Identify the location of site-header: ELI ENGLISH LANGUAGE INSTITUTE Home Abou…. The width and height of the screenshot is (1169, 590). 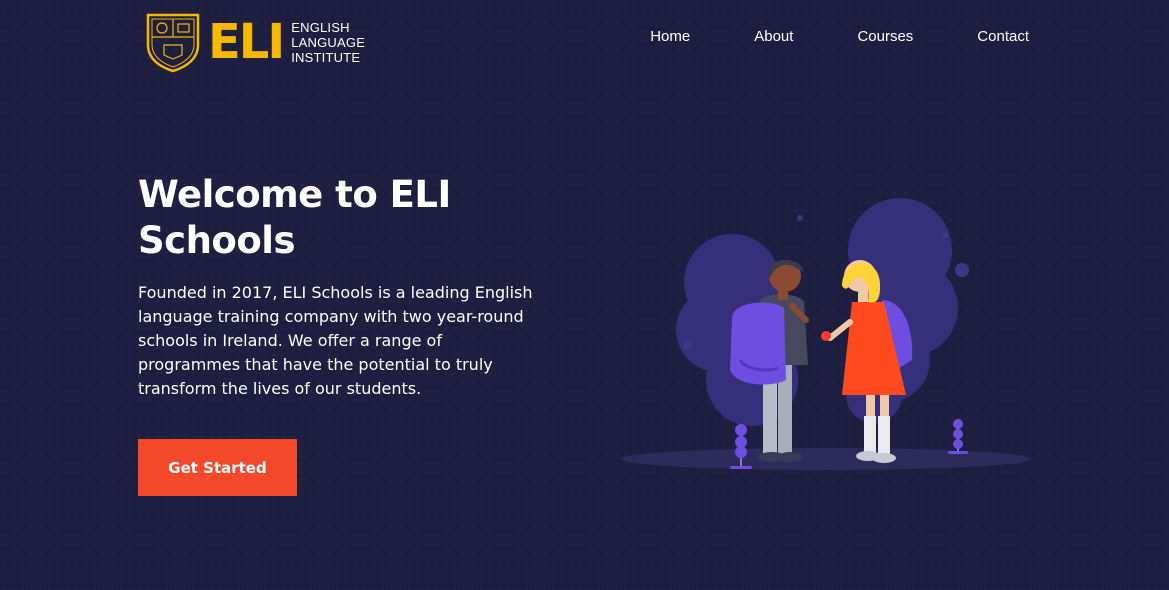
(584, 40).